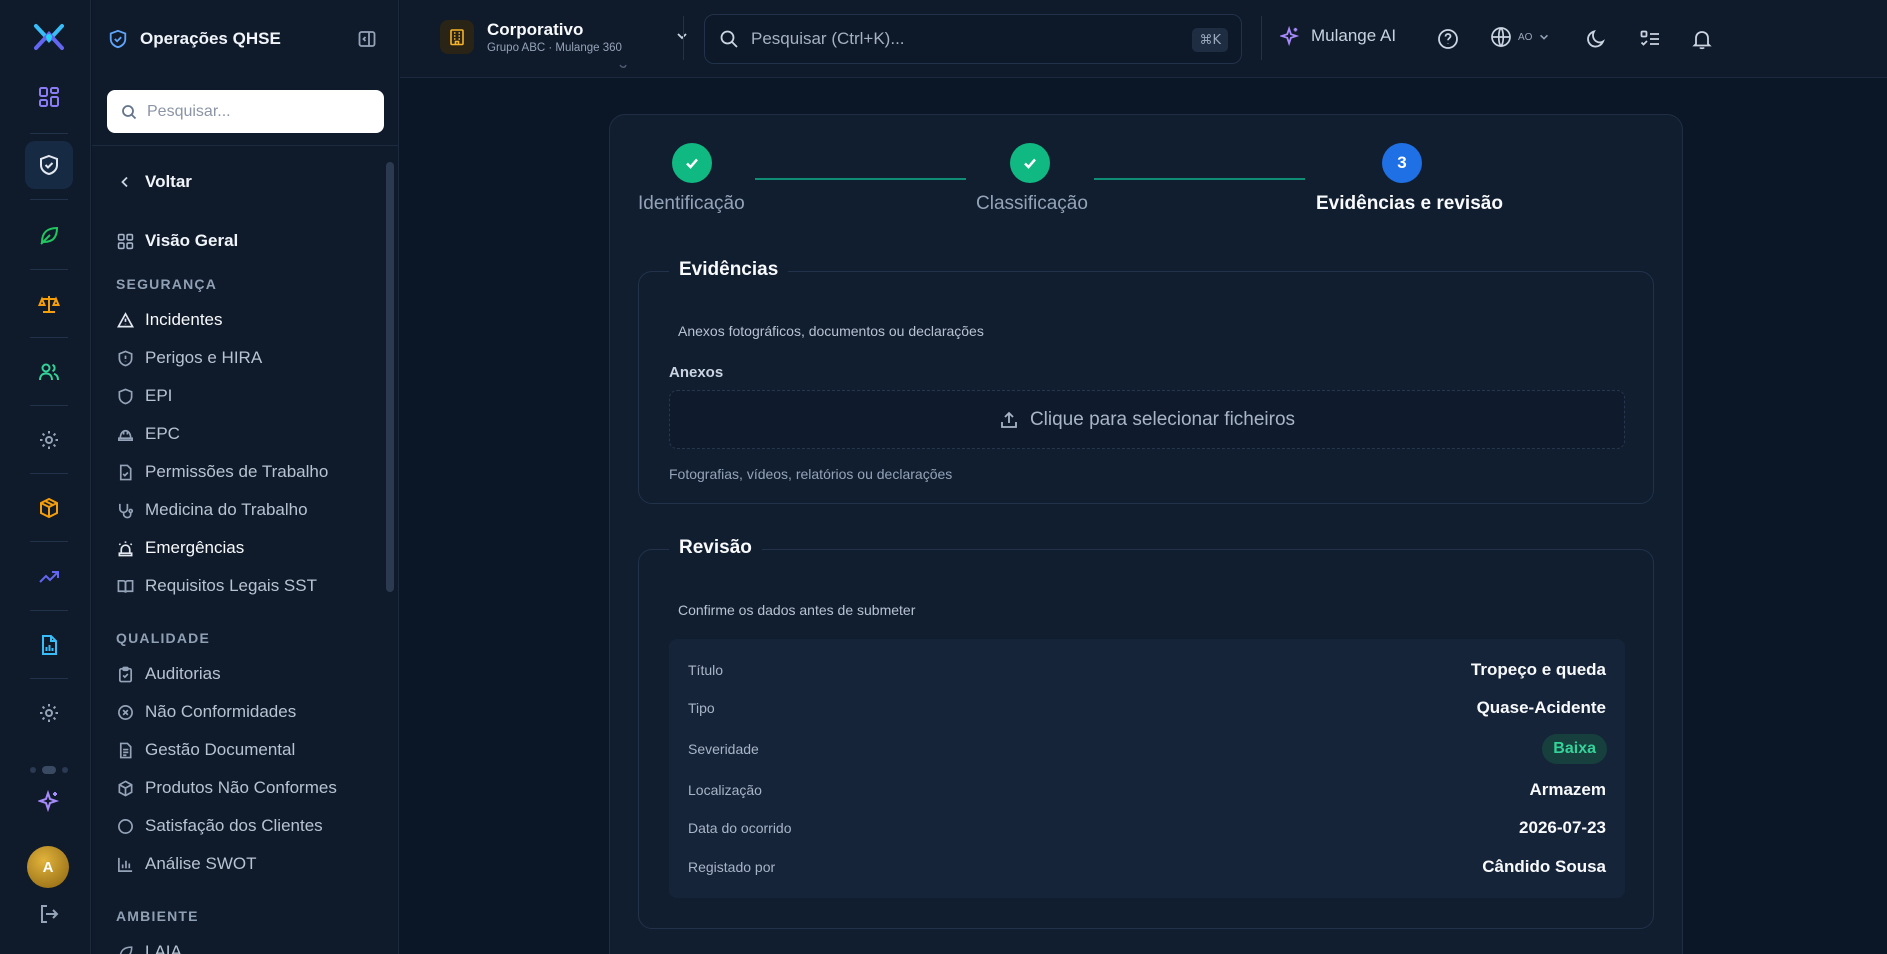 This screenshot has width=1887, height=954. I want to click on sidebar-item-occupational-medicine: Medicina do Trabalho, so click(212, 510).